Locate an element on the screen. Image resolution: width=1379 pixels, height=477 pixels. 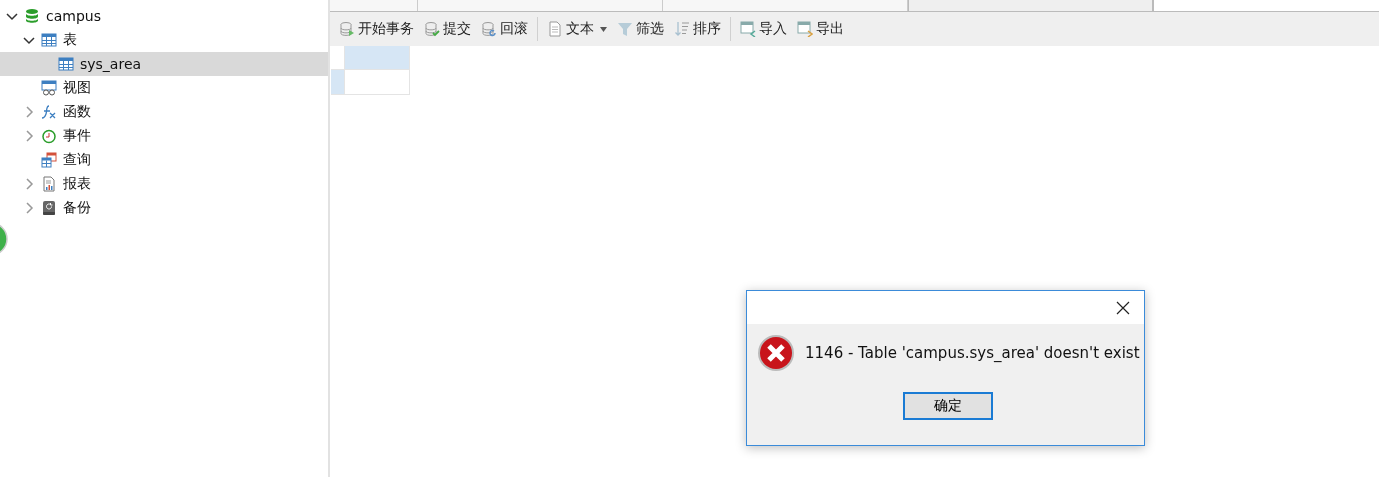
tree-item-label: campus is located at coordinates (73, 16).